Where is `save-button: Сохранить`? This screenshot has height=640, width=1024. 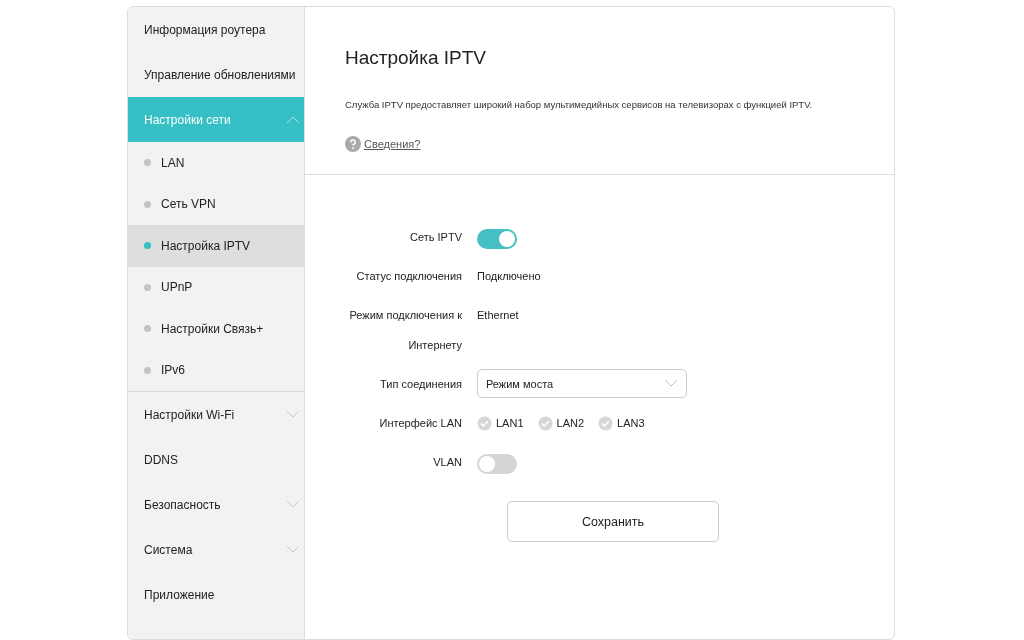 save-button: Сохранить is located at coordinates (613, 521).